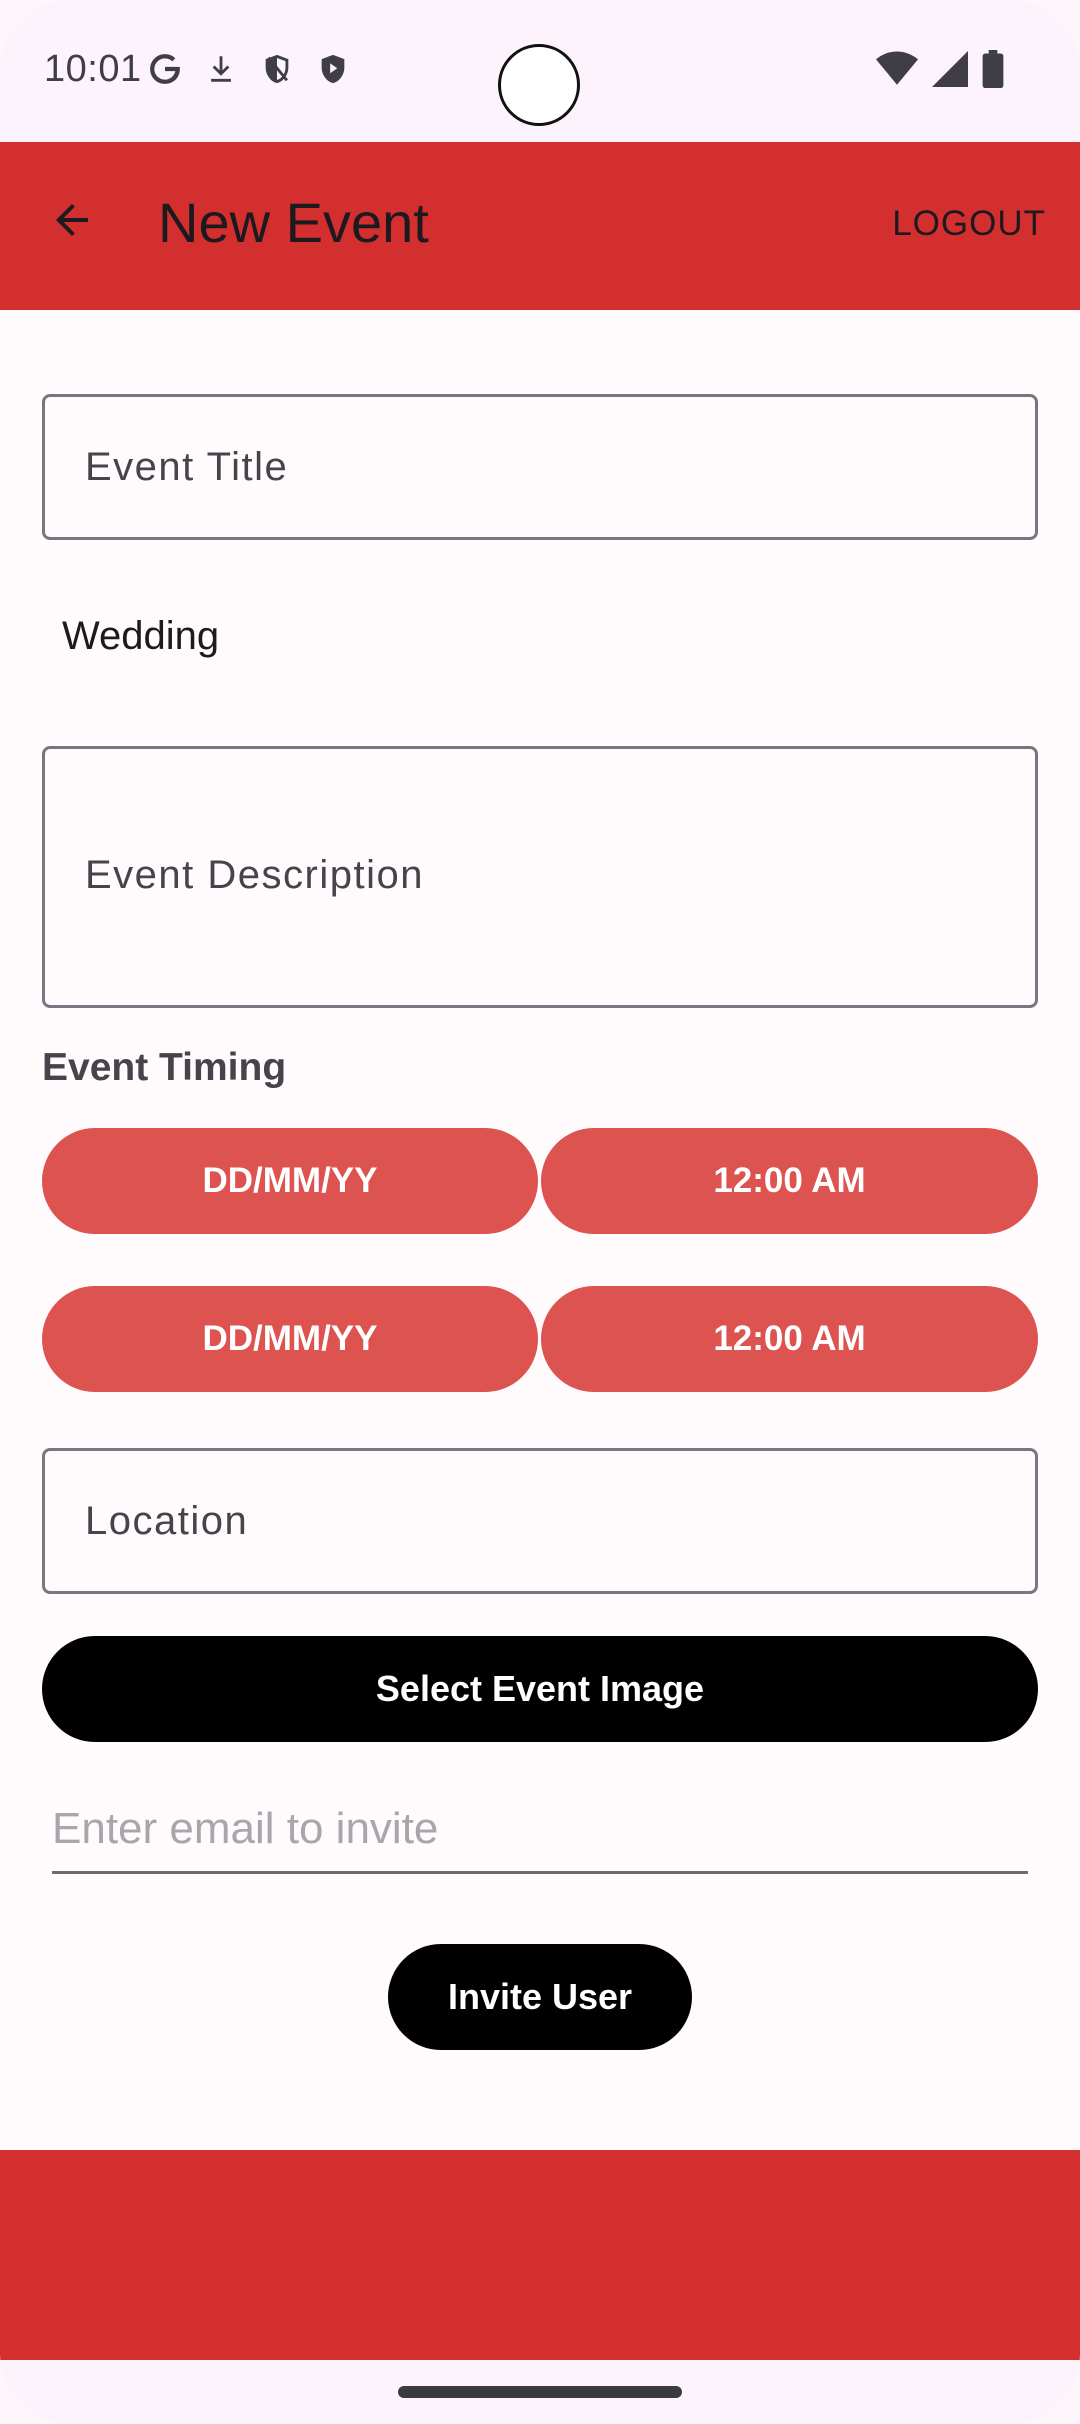 Image resolution: width=1080 pixels, height=2424 pixels. I want to click on start-time-button: 12:00 AM, so click(789, 1181).